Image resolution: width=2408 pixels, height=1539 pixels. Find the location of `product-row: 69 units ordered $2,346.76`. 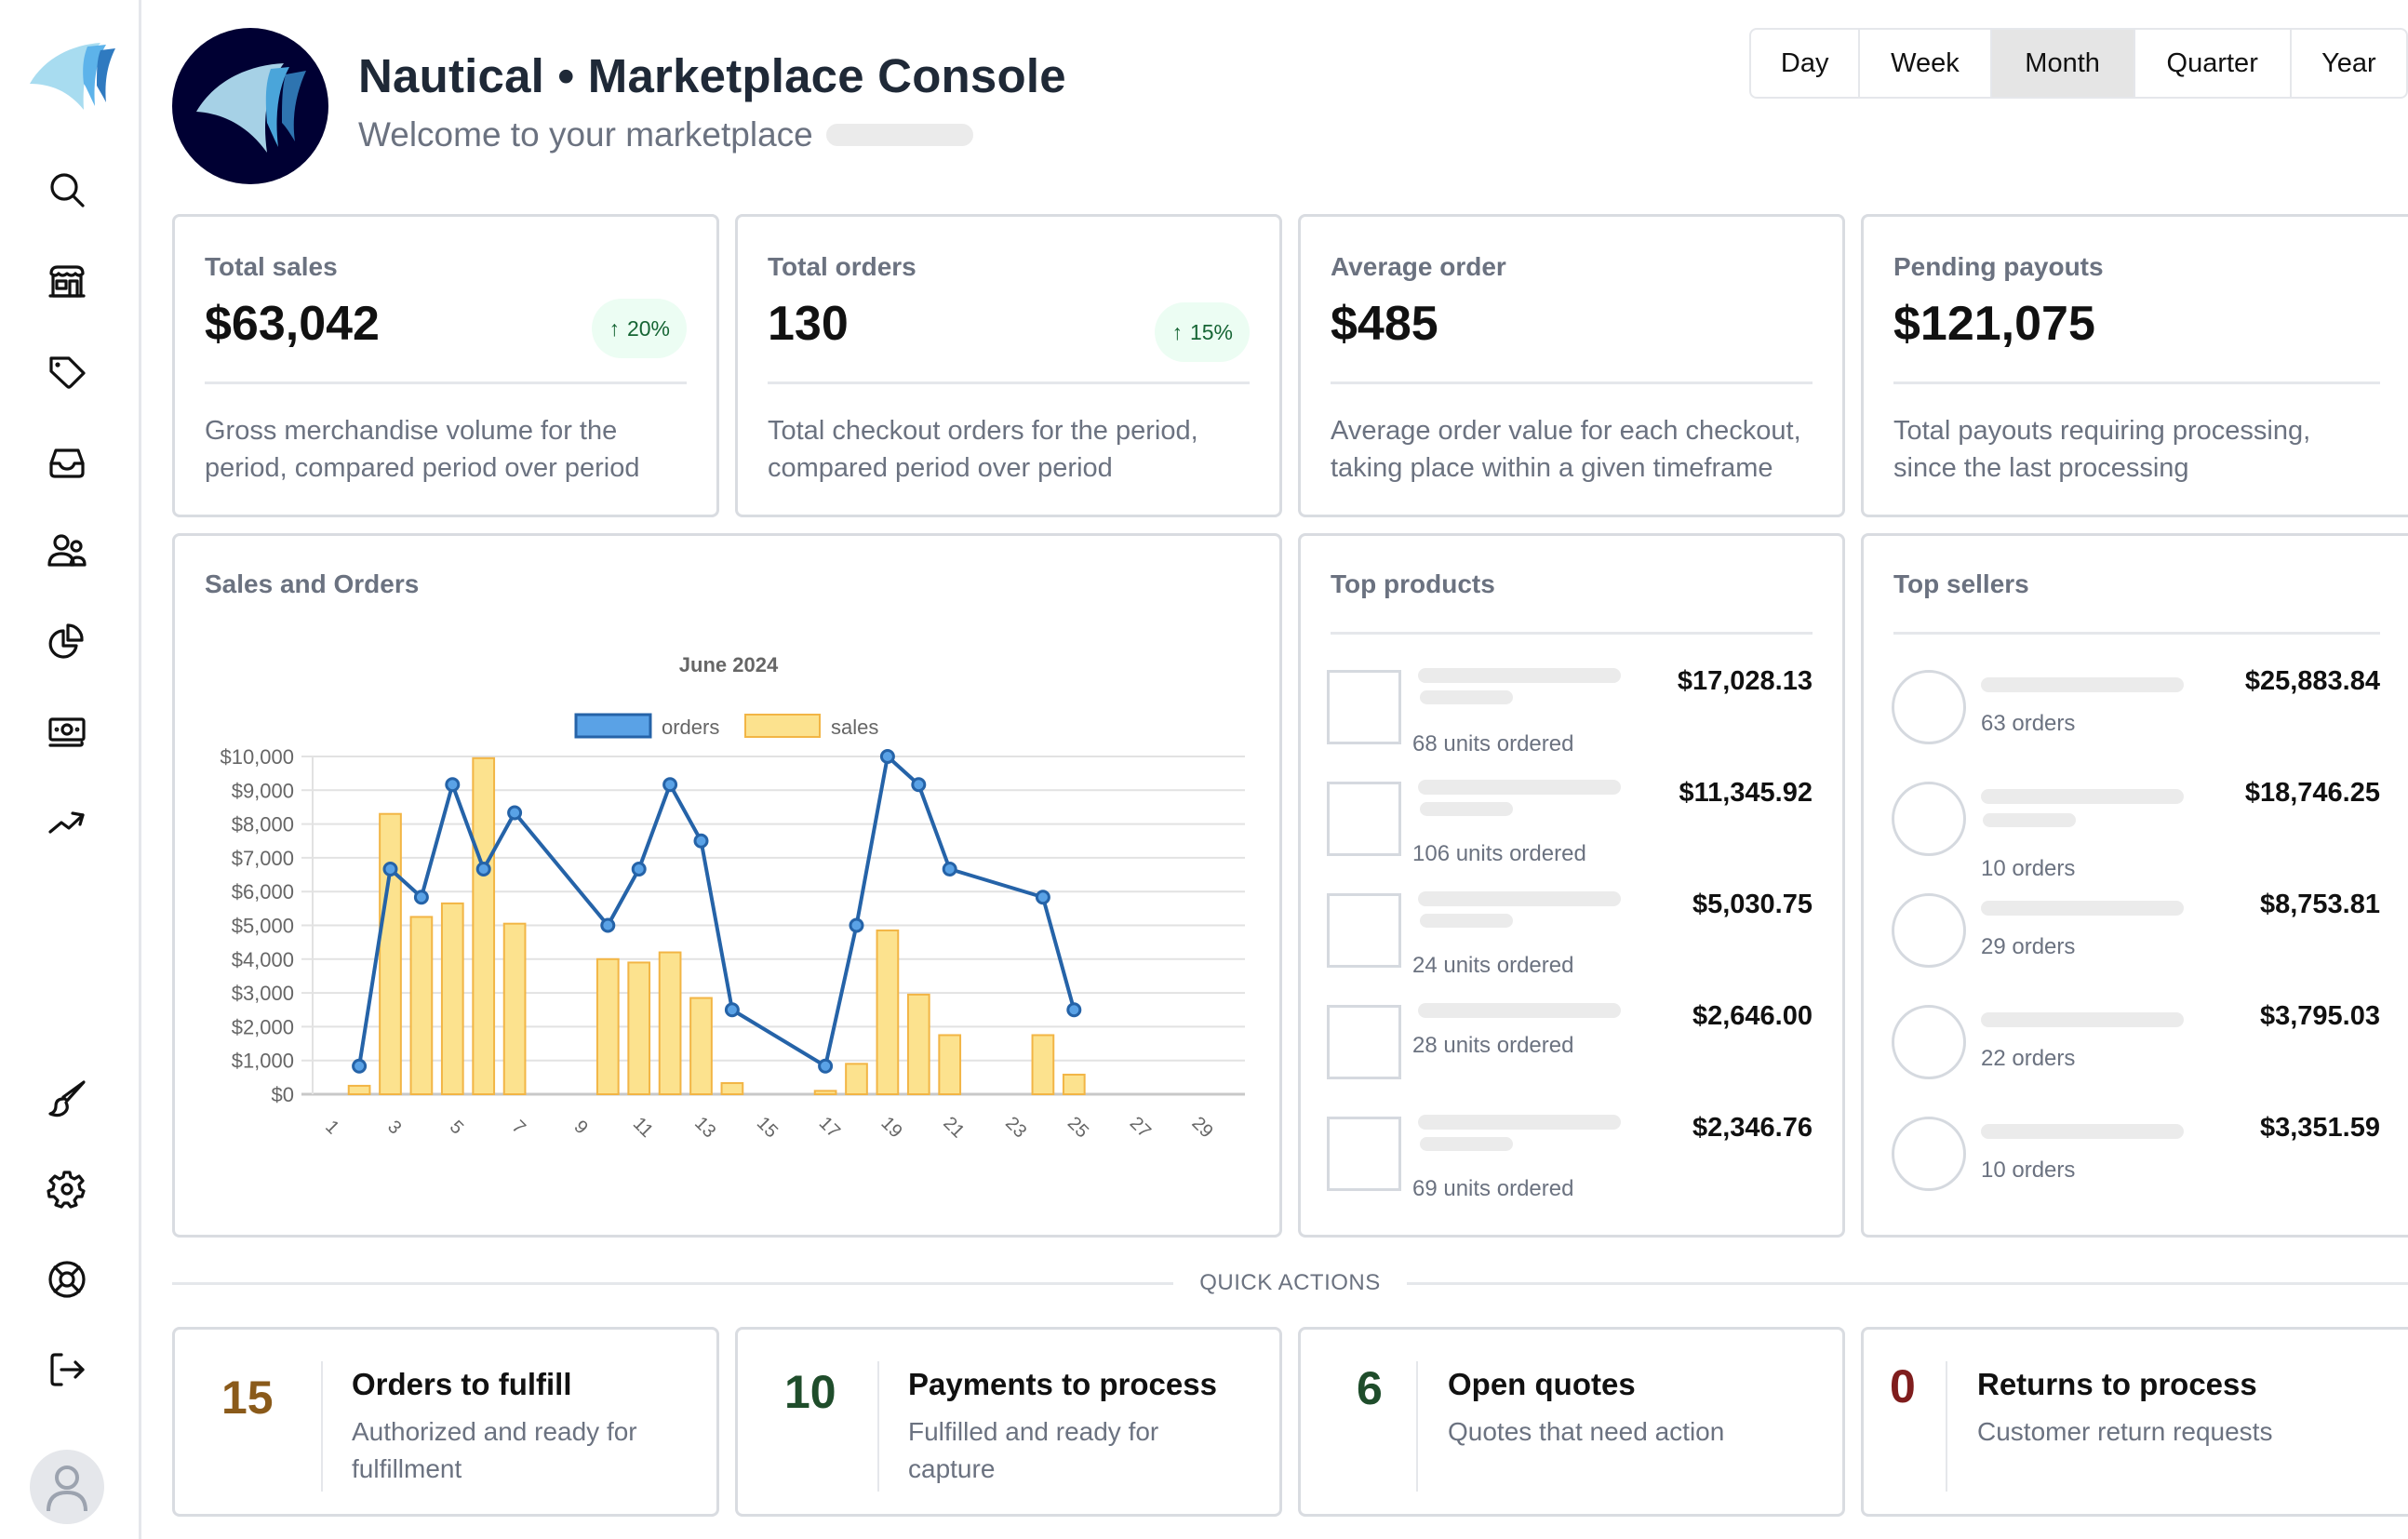

product-row: 69 units ordered $2,346.76 is located at coordinates (1570, 1153).